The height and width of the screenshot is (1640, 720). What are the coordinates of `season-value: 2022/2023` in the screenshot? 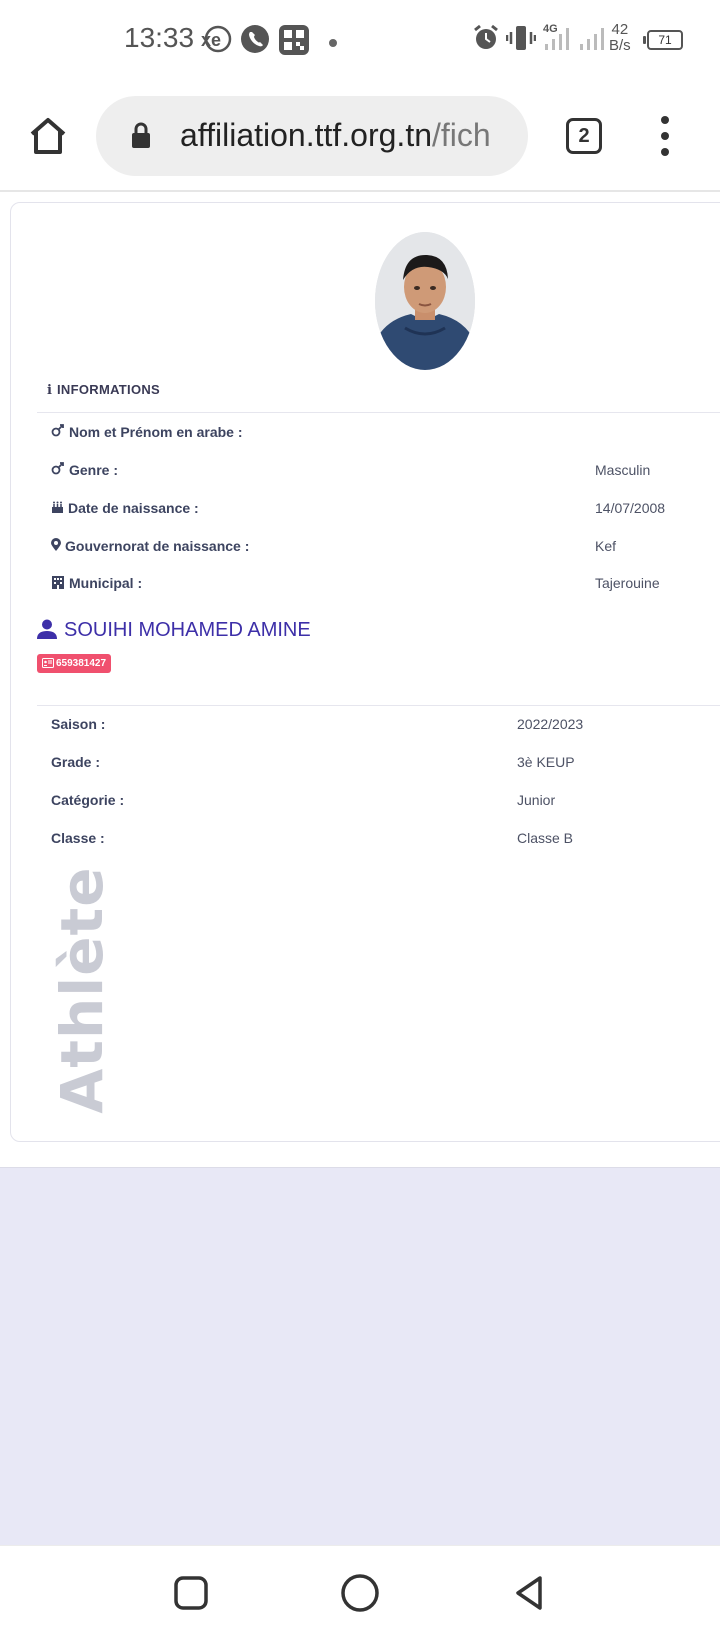 It's located at (550, 724).